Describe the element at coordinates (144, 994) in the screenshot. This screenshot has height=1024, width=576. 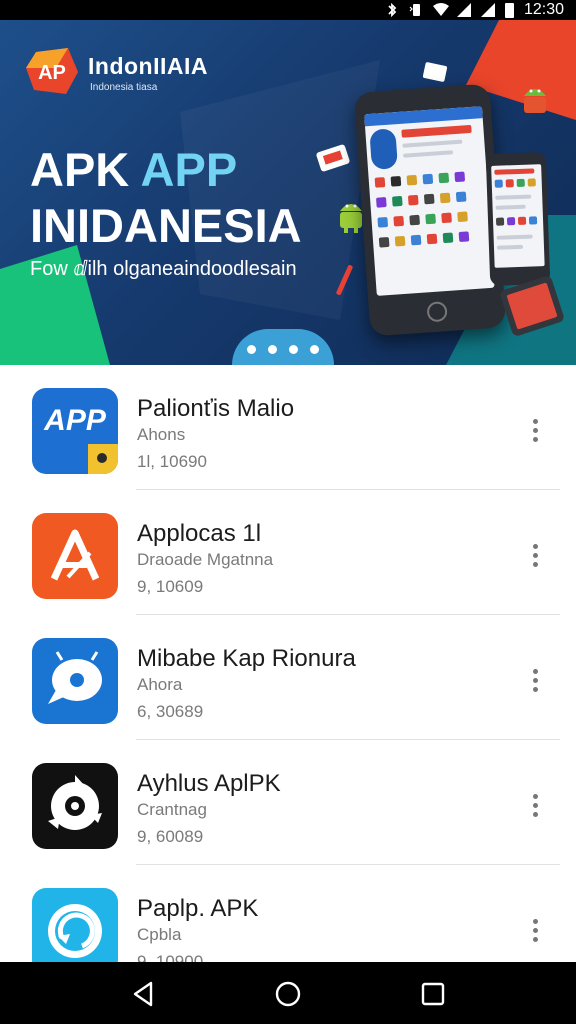
I see `back-button` at that location.